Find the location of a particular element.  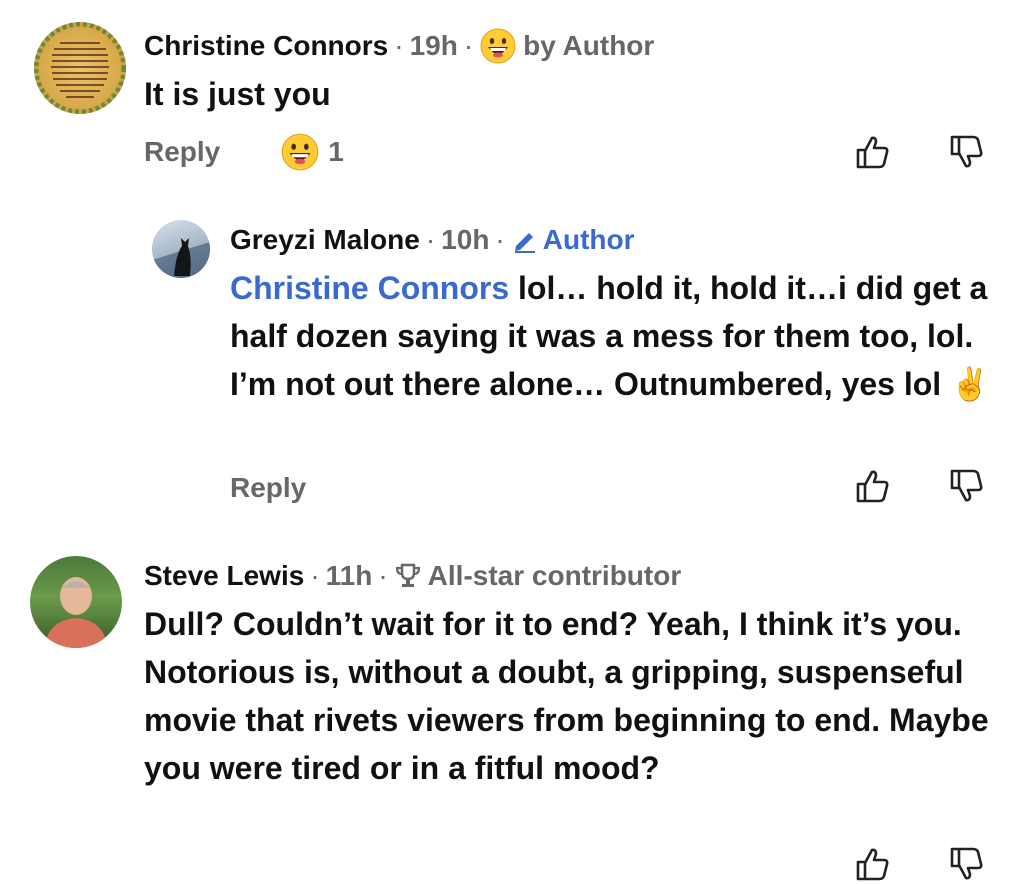

comment-header: Steve Lewis · 11h · All-star contributor is located at coordinates (412, 576).